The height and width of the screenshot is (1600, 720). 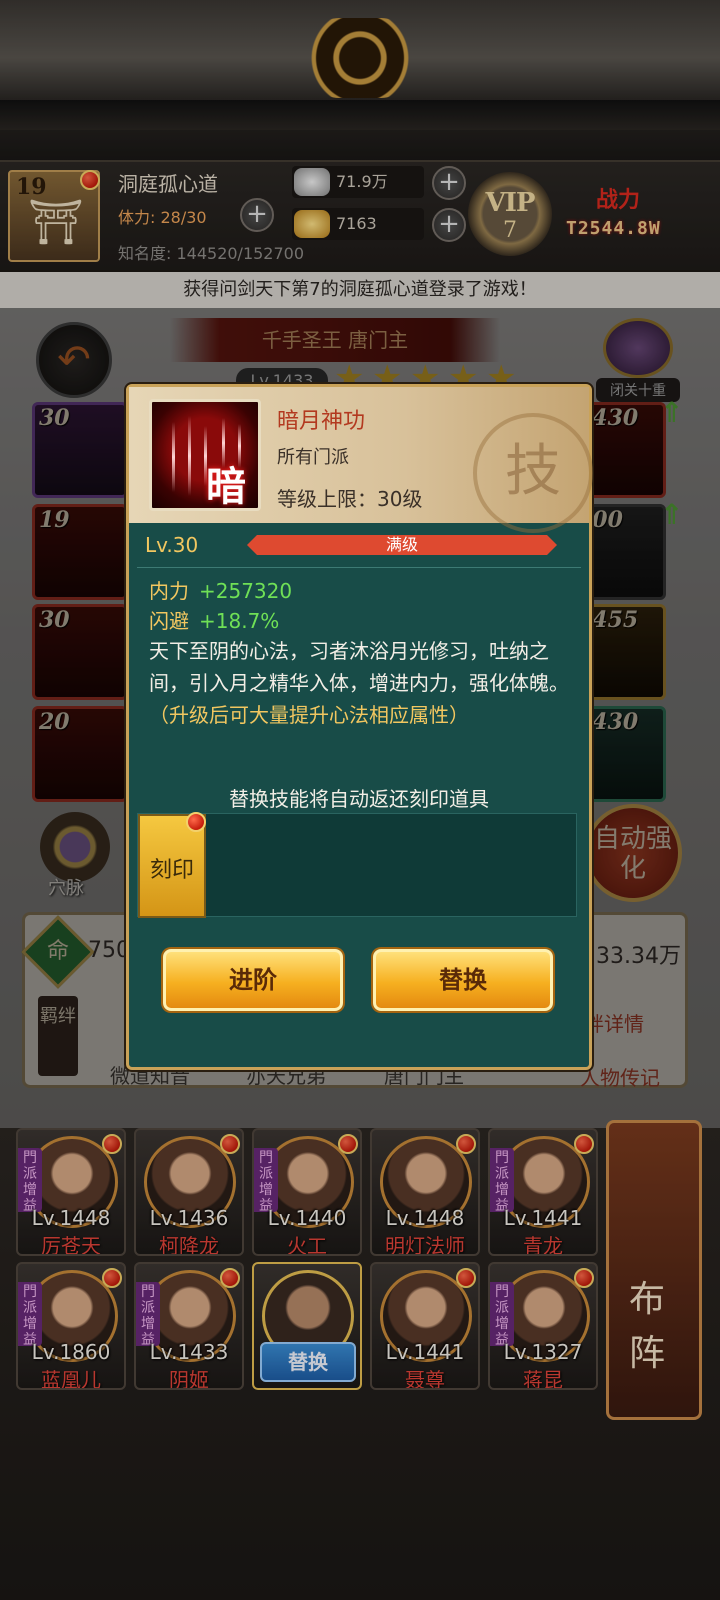 I want to click on replace-hint: 替换技能将自动返还刻印道具, so click(x=359, y=799).